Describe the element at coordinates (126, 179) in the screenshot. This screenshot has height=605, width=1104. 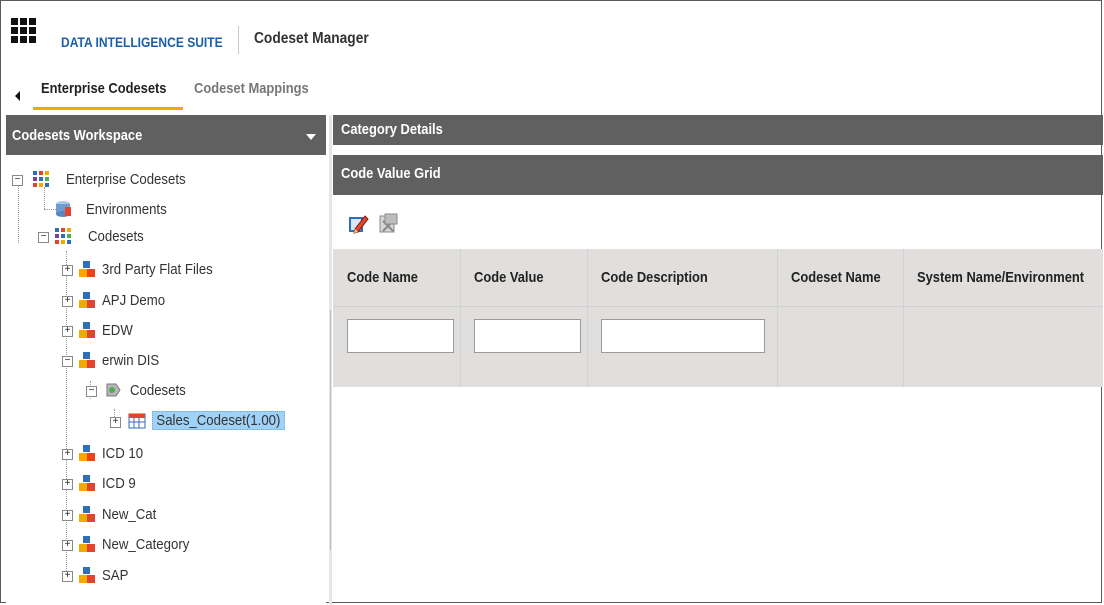
I see `tree-label: Enterprise Codesets` at that location.